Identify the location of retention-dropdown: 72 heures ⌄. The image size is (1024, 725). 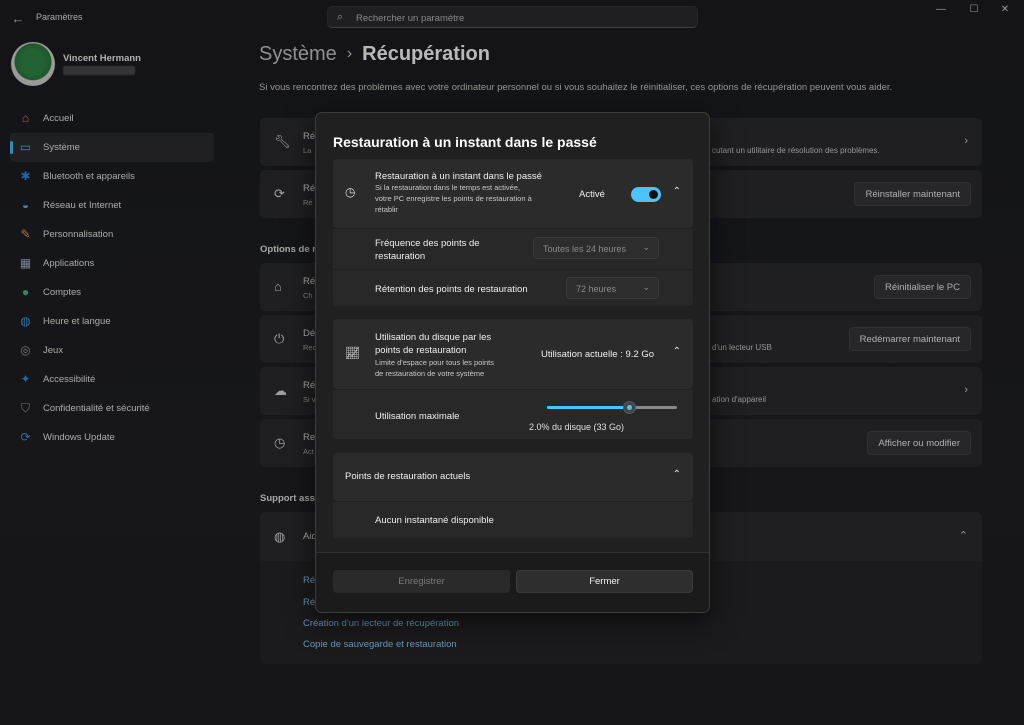
(612, 288).